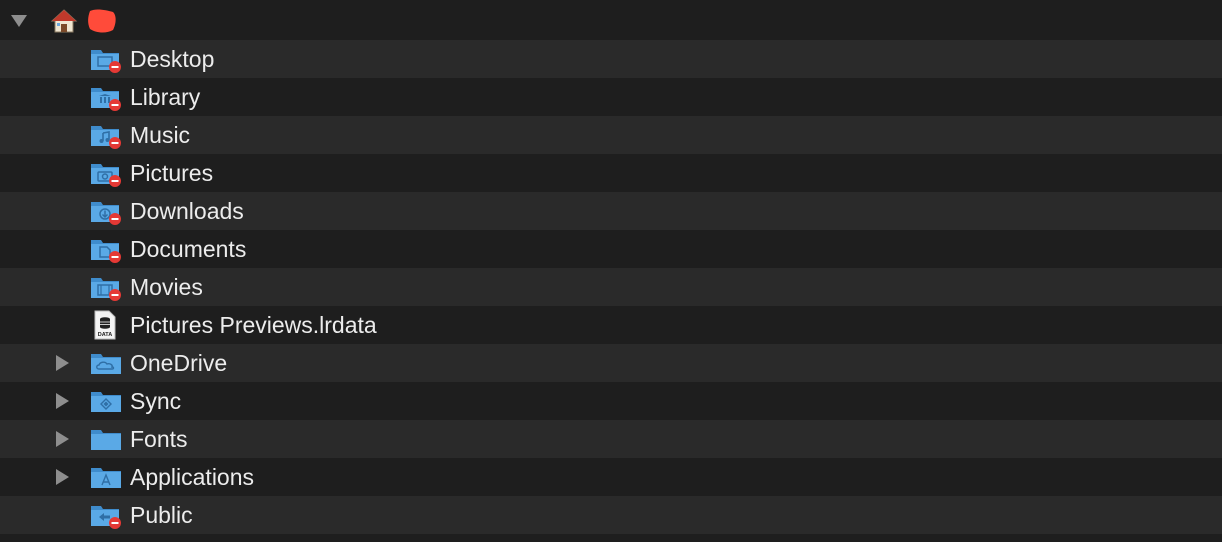  Describe the element at coordinates (106, 135) in the screenshot. I see `music-folder-icon` at that location.